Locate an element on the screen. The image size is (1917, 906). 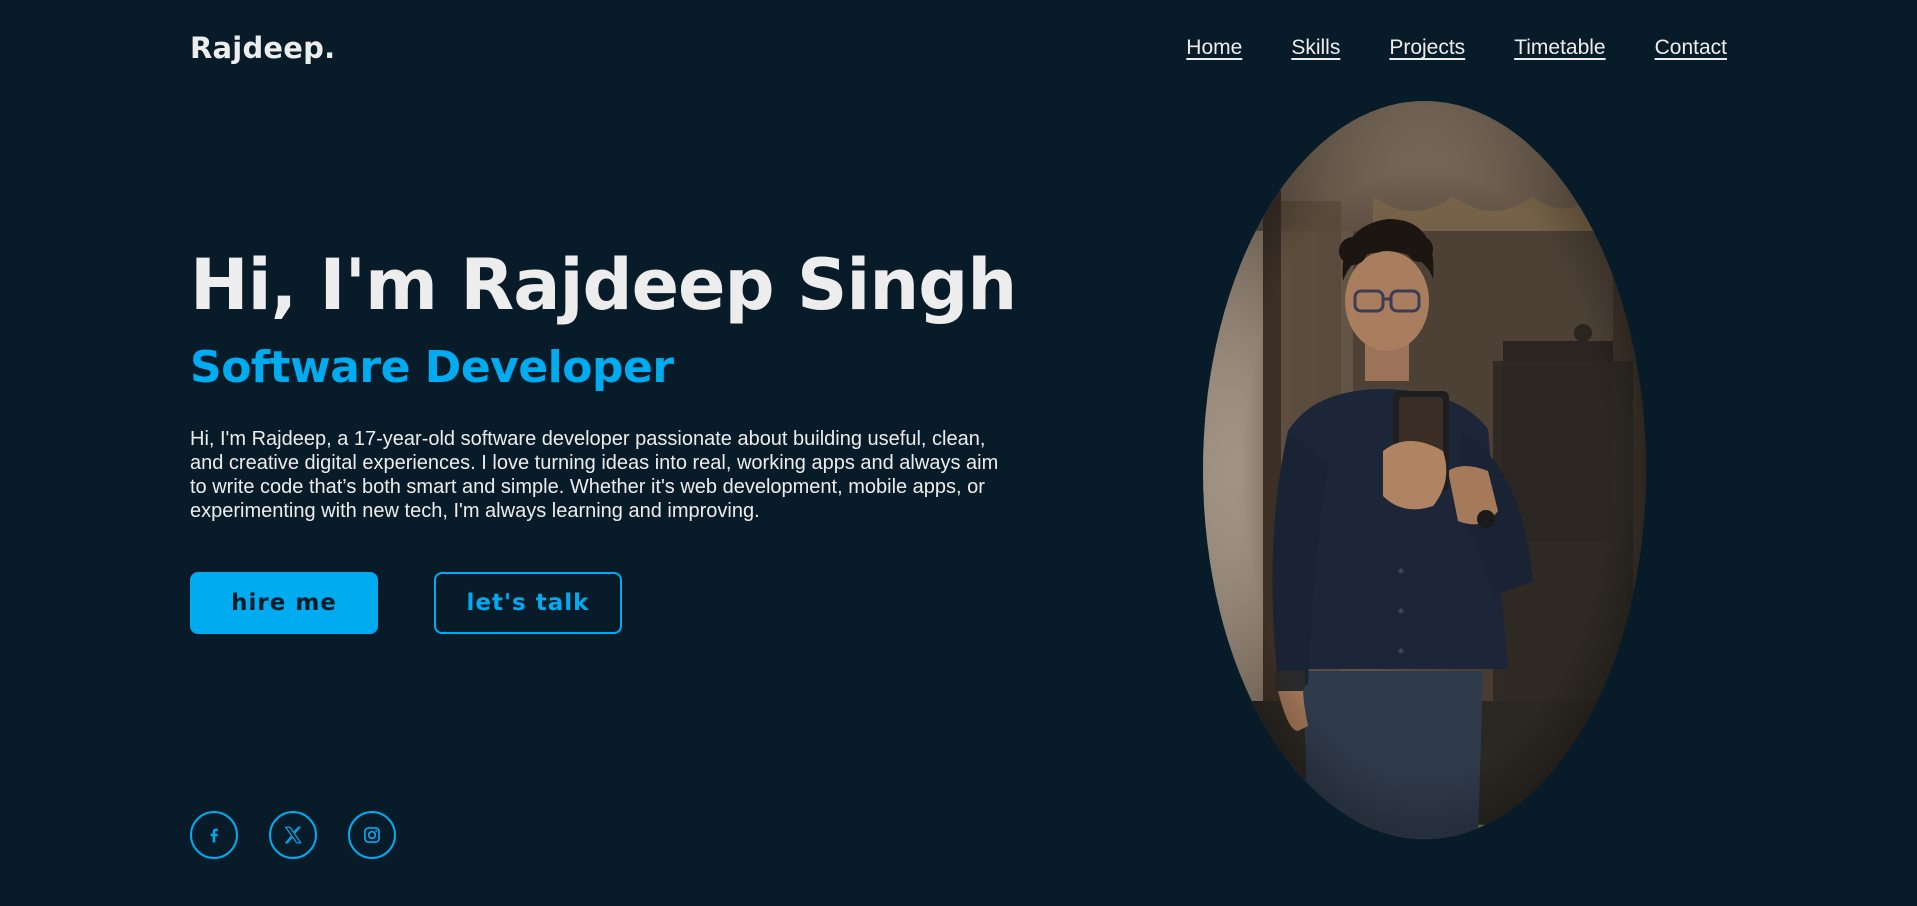
instagram-link is located at coordinates (372, 835).